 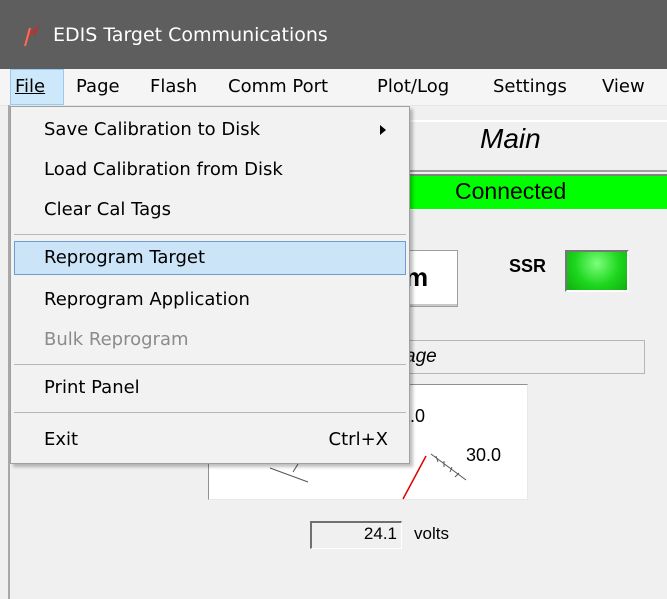 What do you see at coordinates (210, 300) in the screenshot?
I see `menu-item-reprogram-application: Reprogram Application` at bounding box center [210, 300].